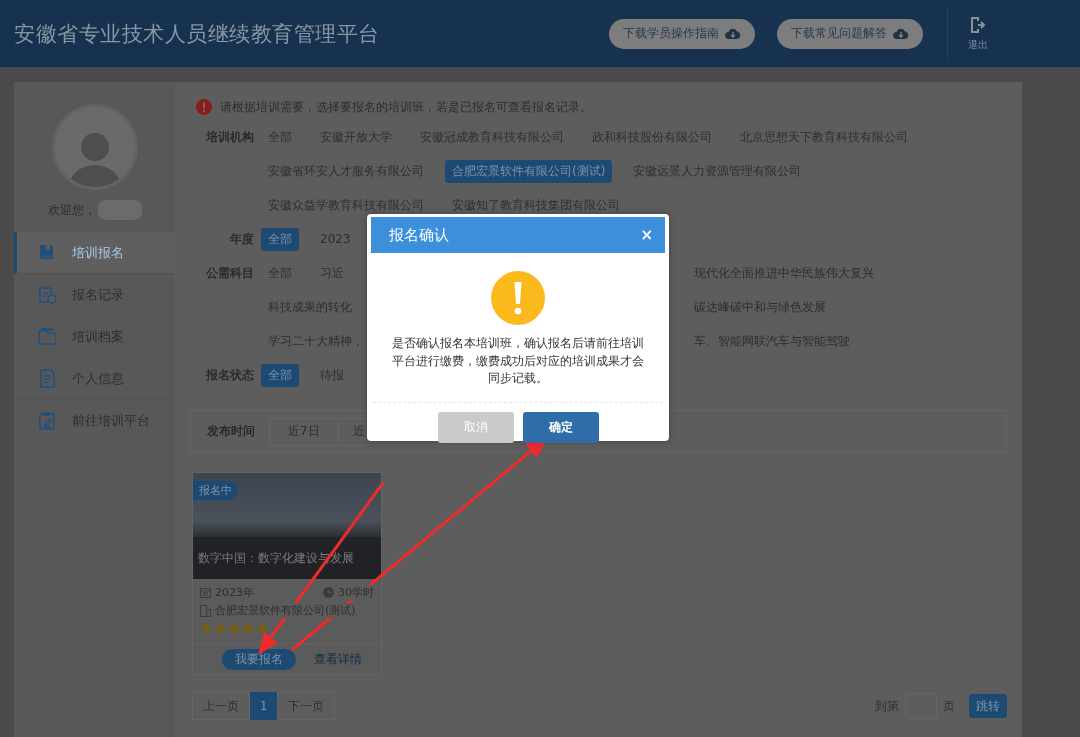 The width and height of the screenshot is (1080, 737). What do you see at coordinates (560, 427) in the screenshot?
I see `confirm-button: 确定` at bounding box center [560, 427].